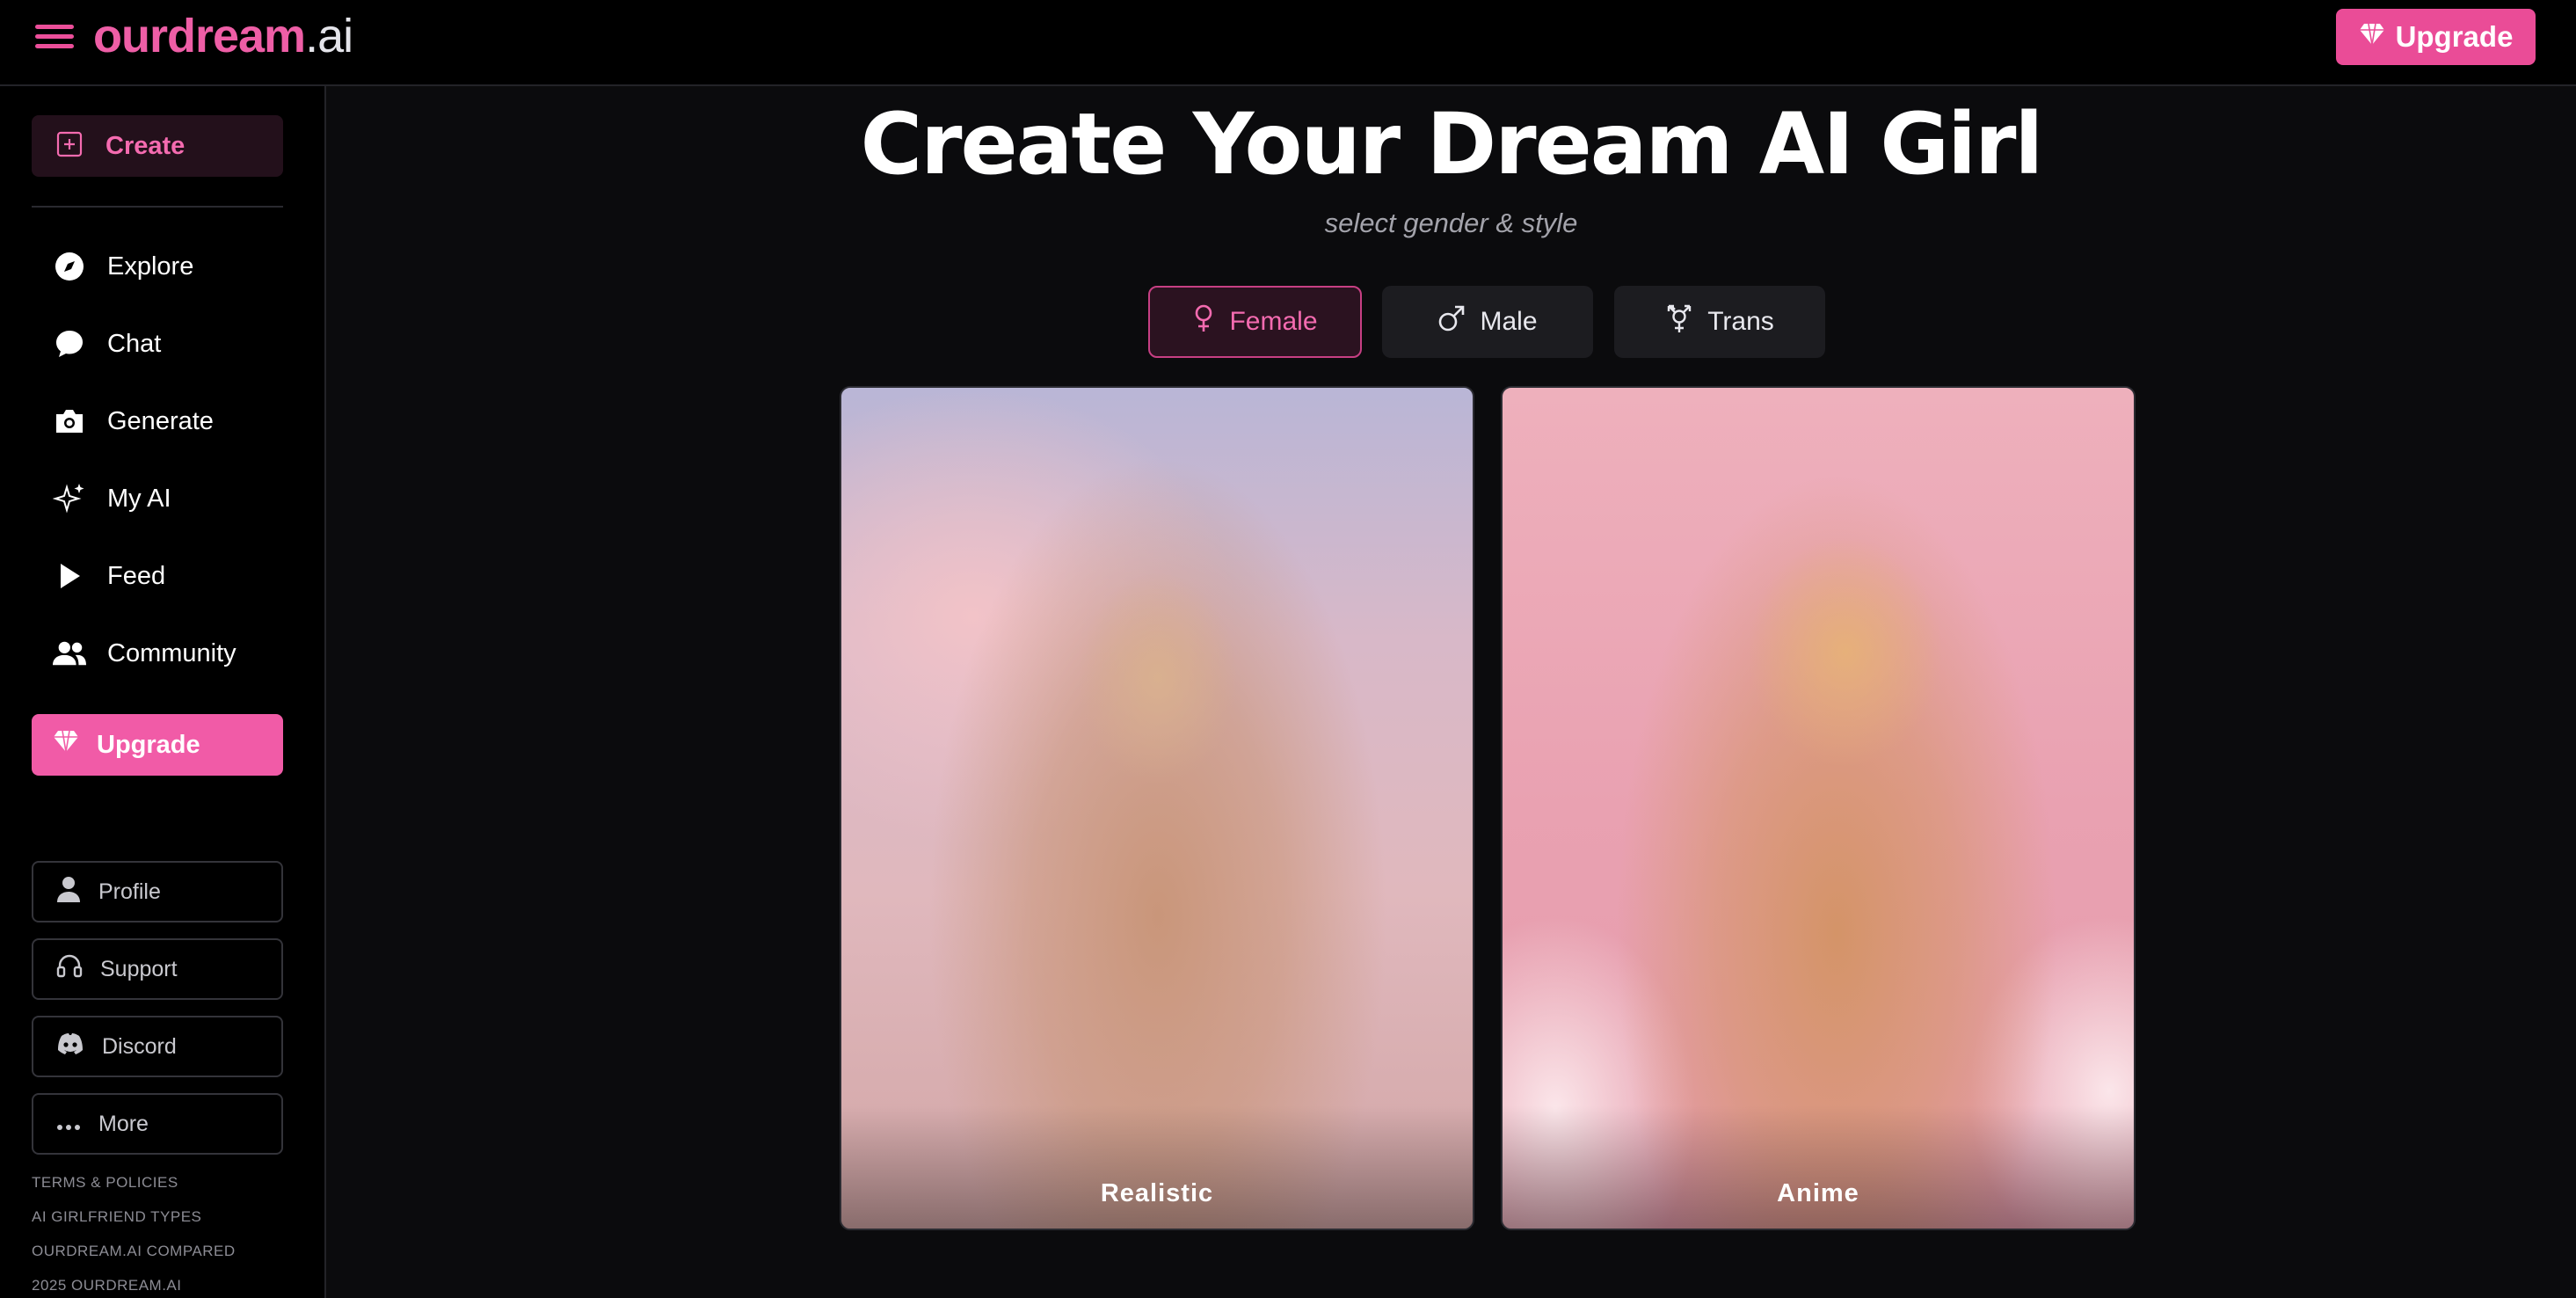  I want to click on style-label: Realistic, so click(1157, 1193).